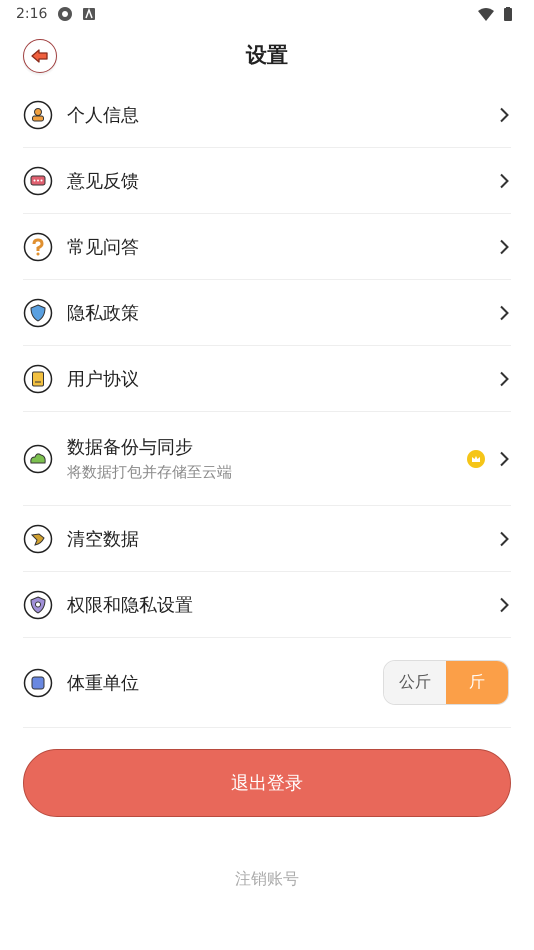  I want to click on chat-bubble-icon, so click(38, 181).